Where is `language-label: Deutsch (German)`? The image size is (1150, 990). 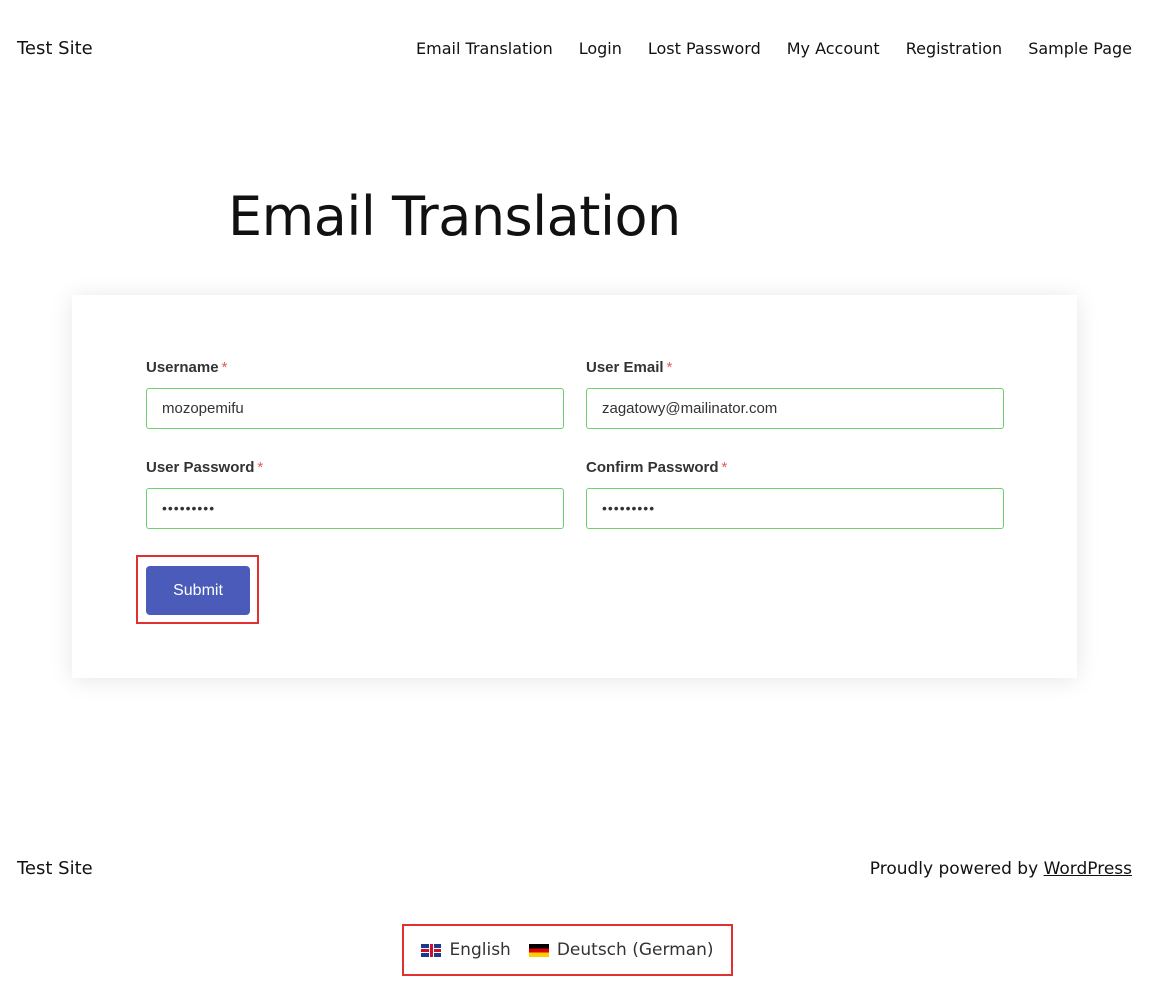
language-label: Deutsch (German) is located at coordinates (635, 950).